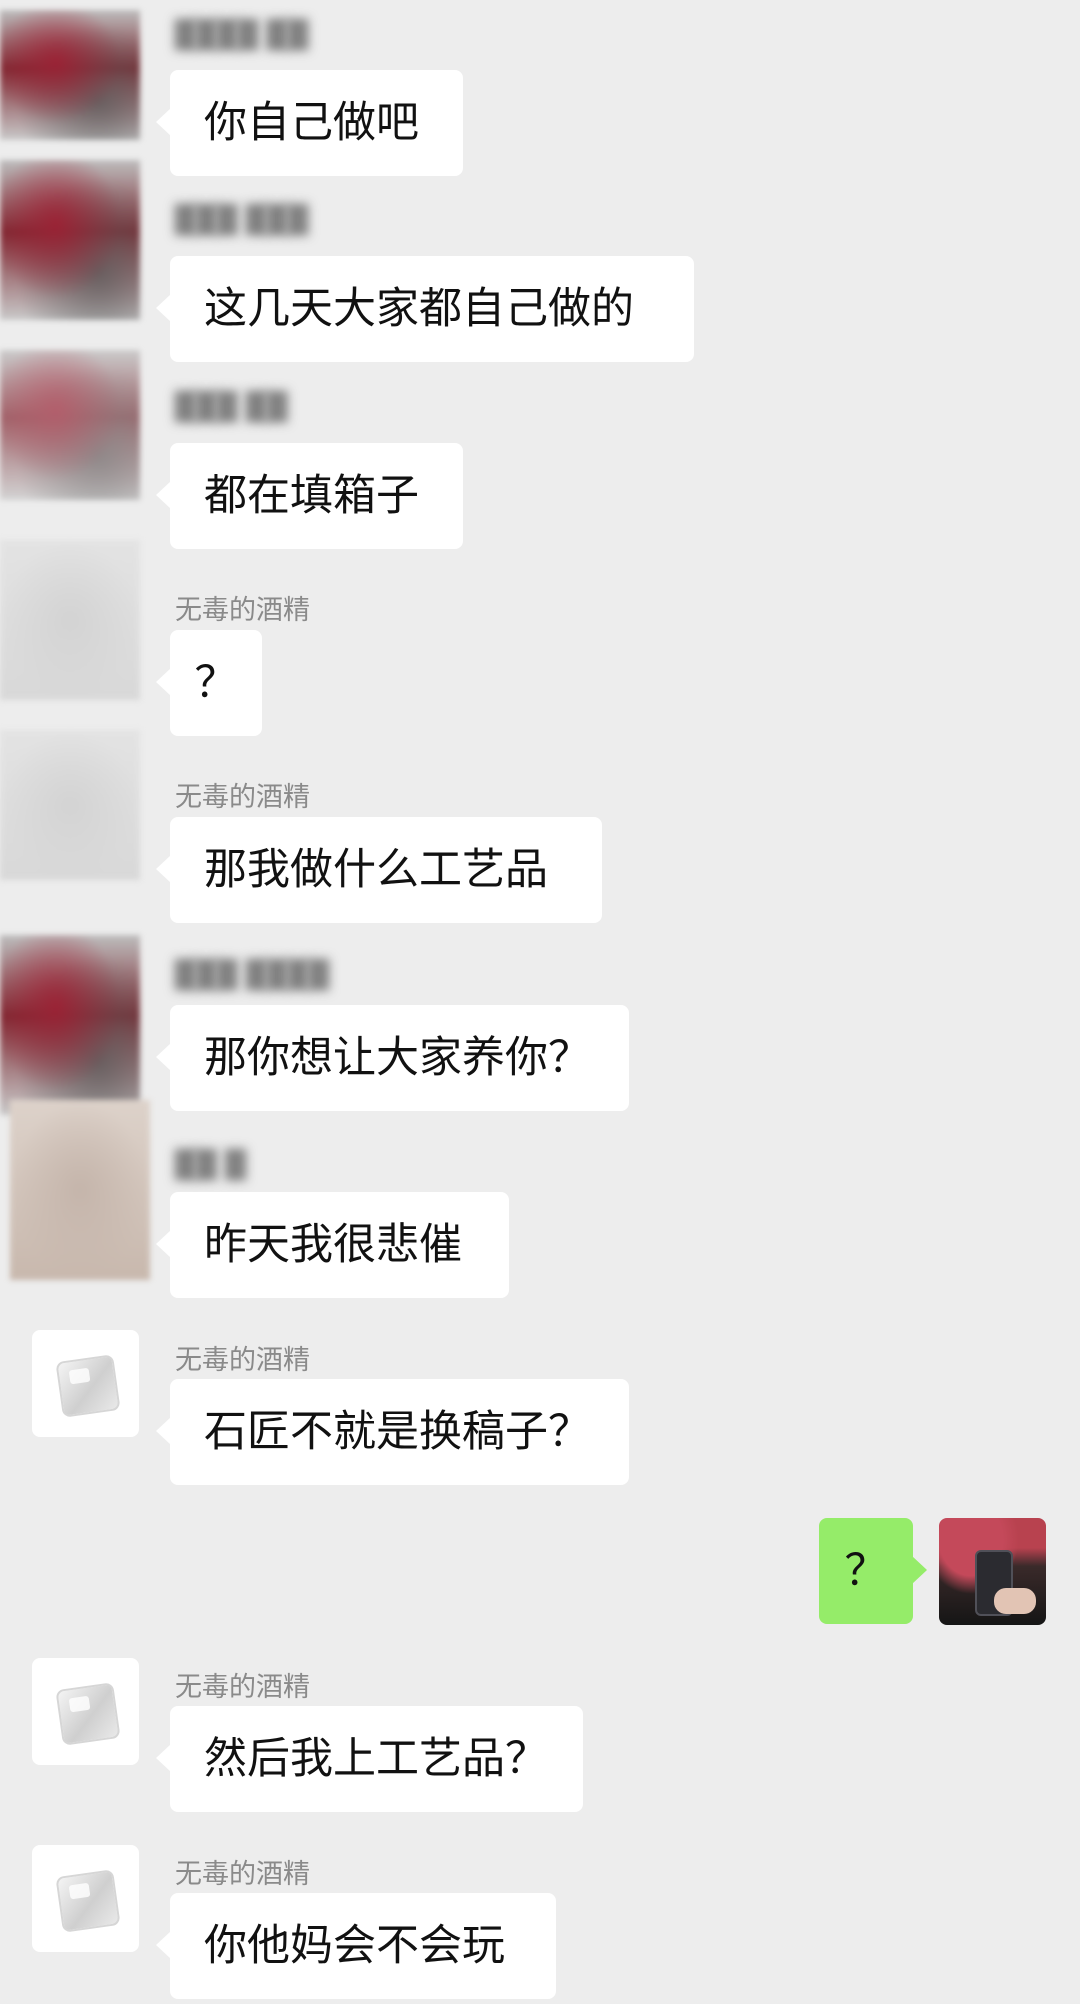  What do you see at coordinates (210, 1165) in the screenshot?
I see `sender-name: ██ █` at bounding box center [210, 1165].